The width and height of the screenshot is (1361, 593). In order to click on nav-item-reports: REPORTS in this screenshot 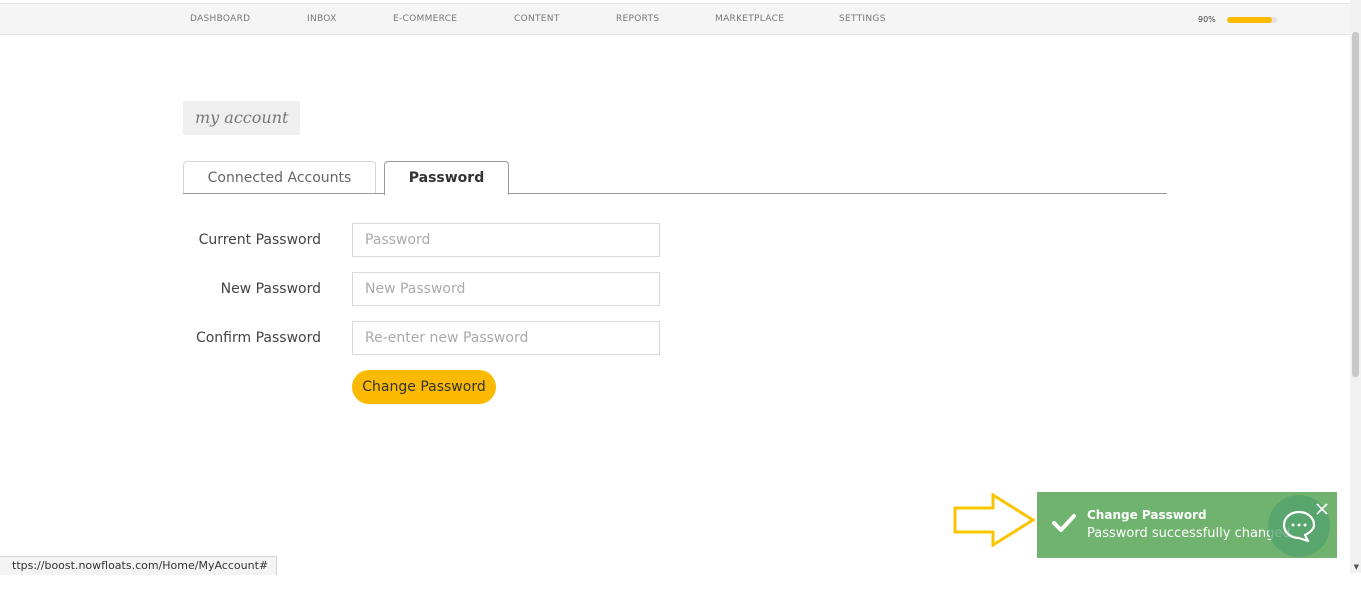, I will do `click(637, 20)`.